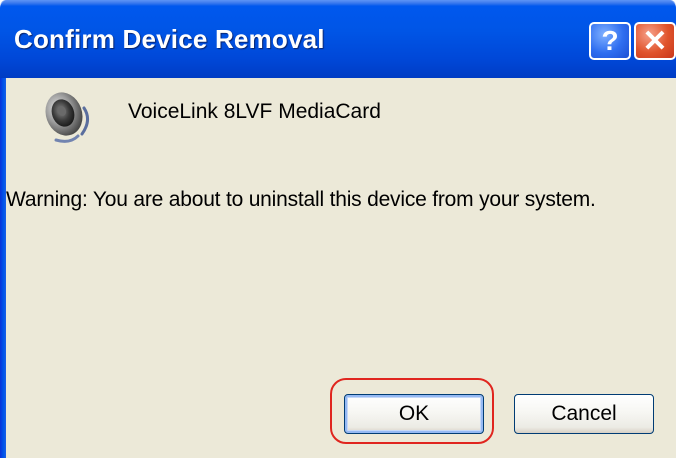 Image resolution: width=676 pixels, height=458 pixels. I want to click on window-title: Confirm Device Removal, so click(169, 39).